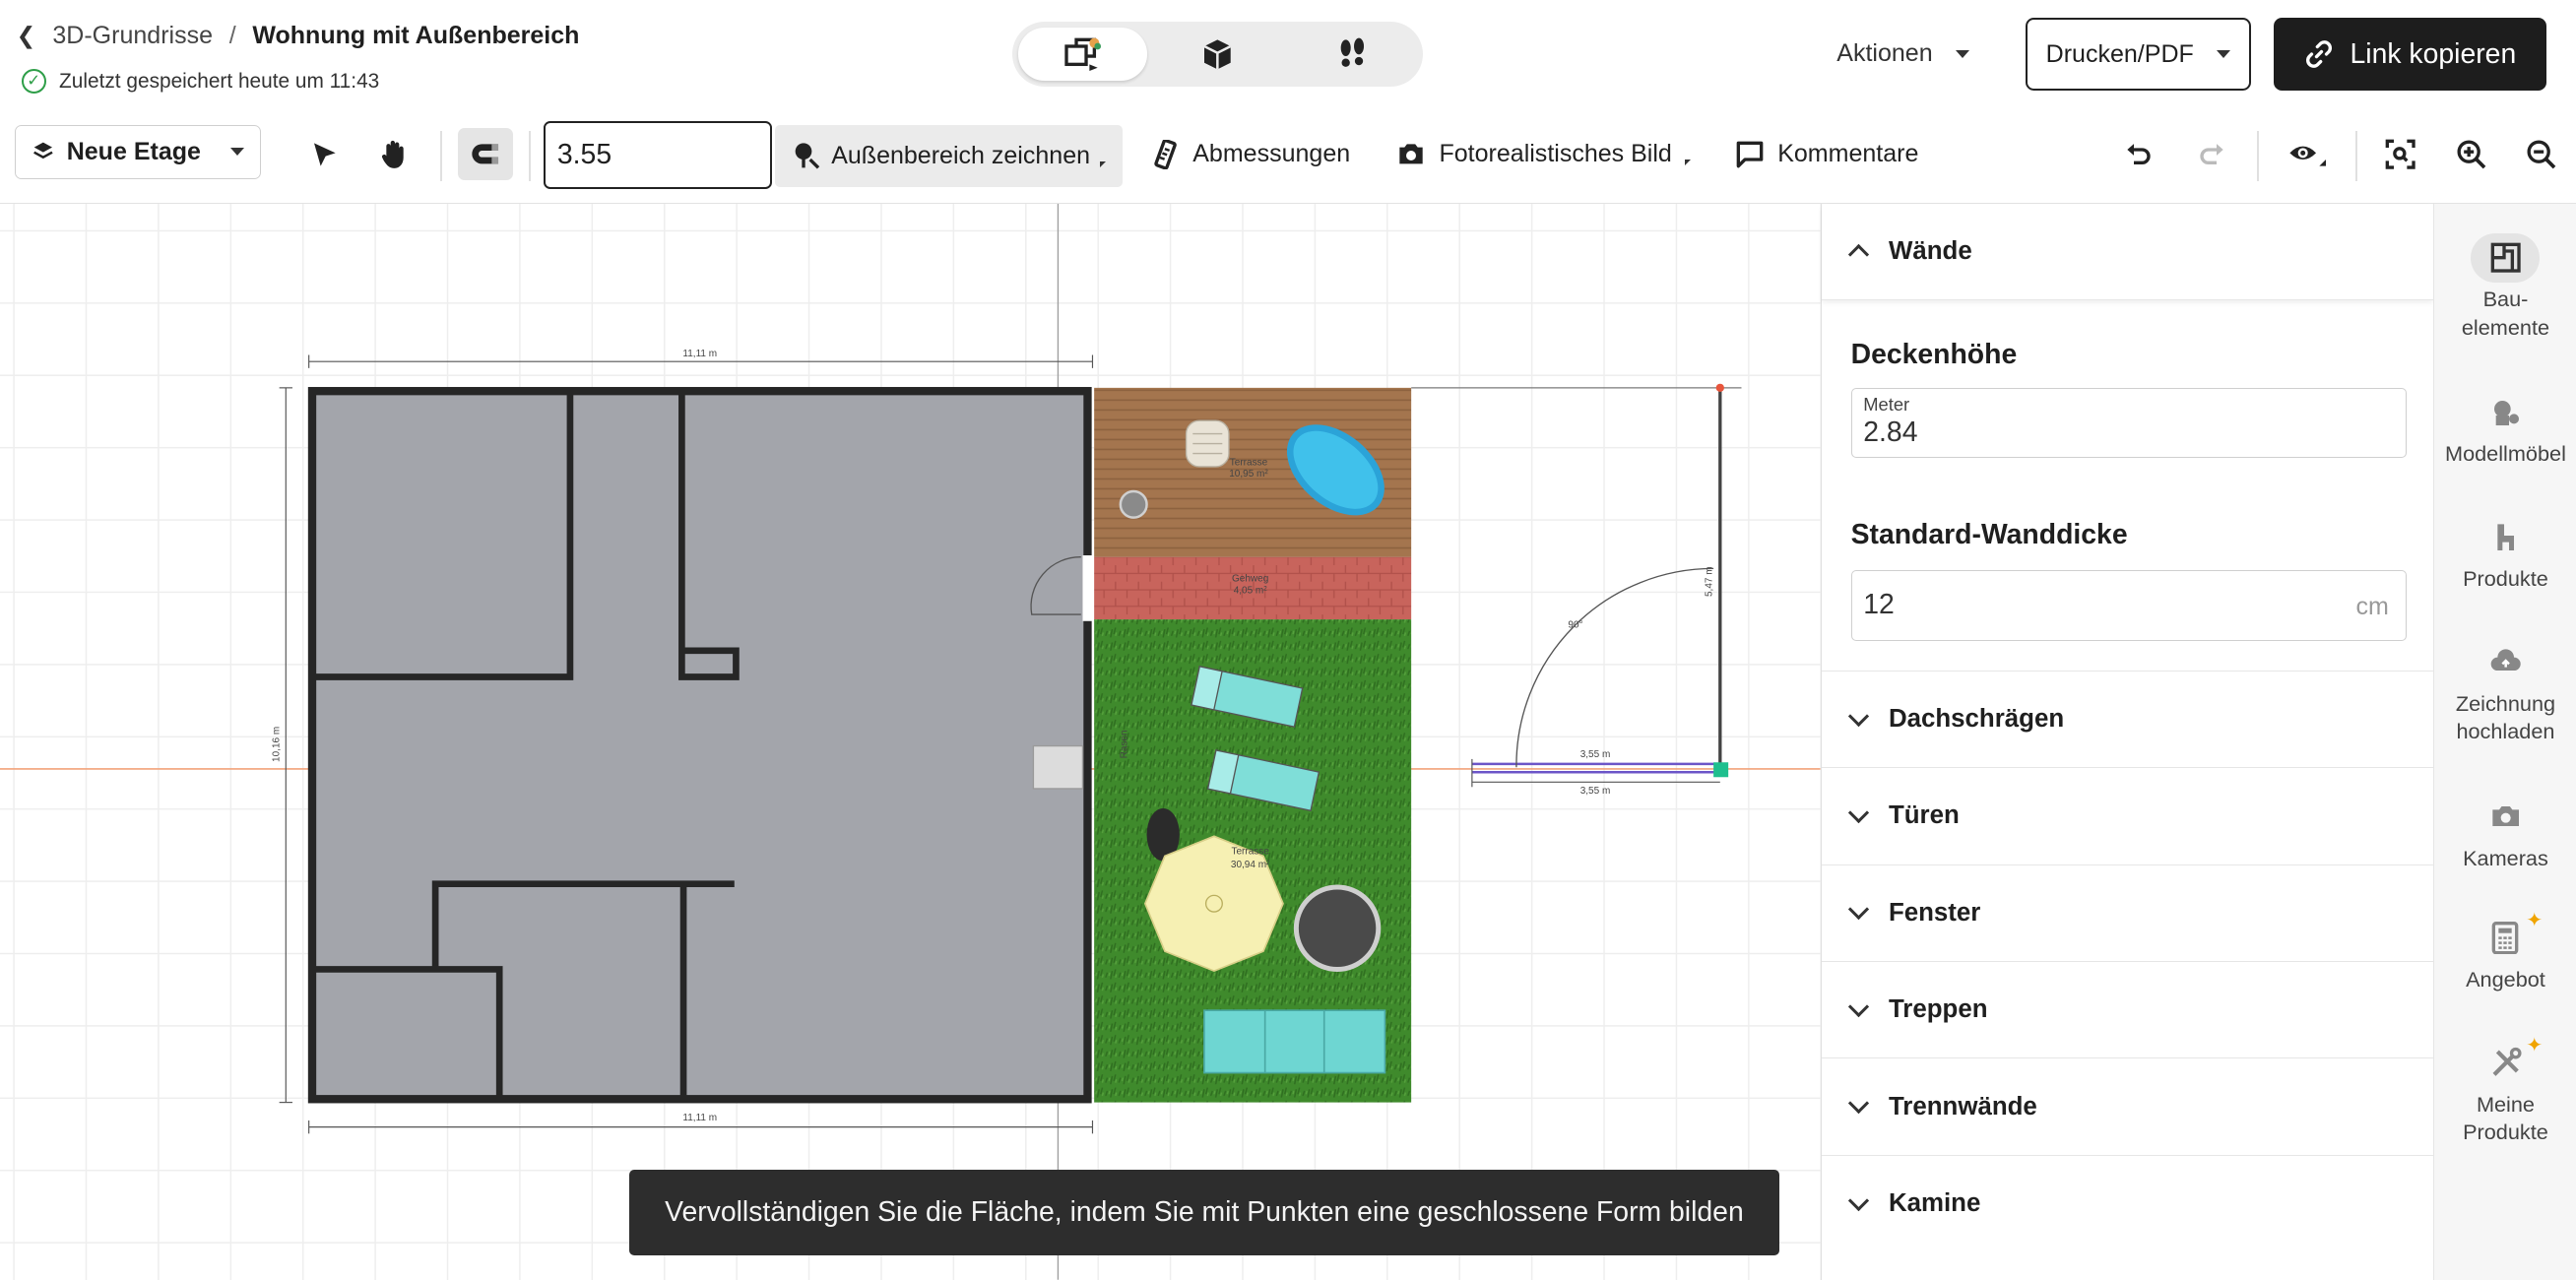 The width and height of the screenshot is (2576, 1280). What do you see at coordinates (1249, 462) in the screenshot?
I see `terrace1-name: Terrasse` at bounding box center [1249, 462].